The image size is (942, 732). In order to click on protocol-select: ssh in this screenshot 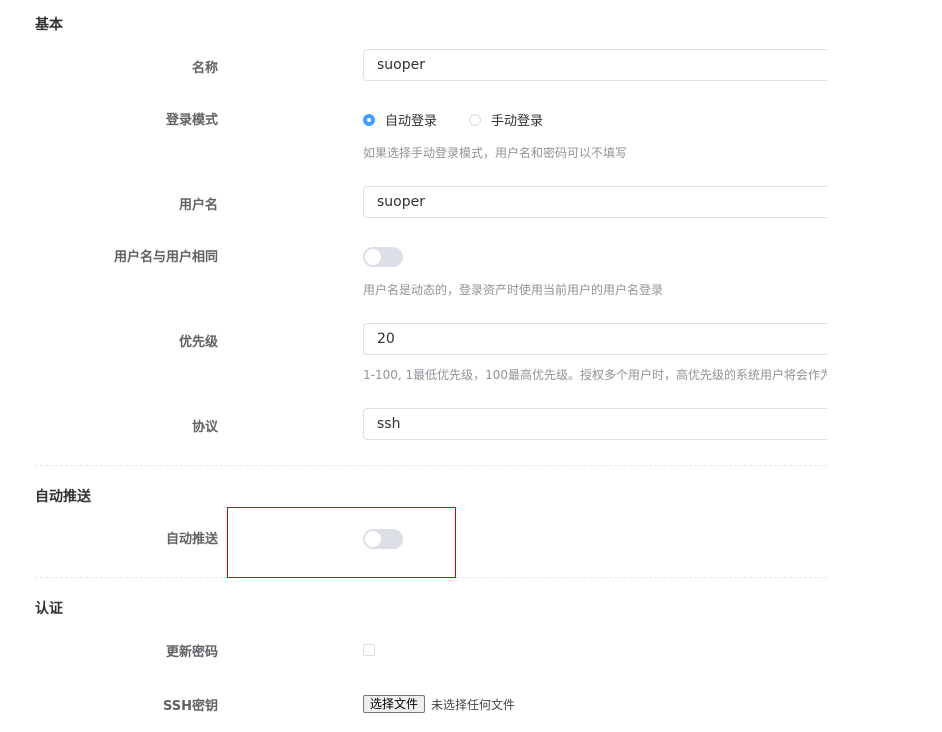, I will do `click(595, 424)`.